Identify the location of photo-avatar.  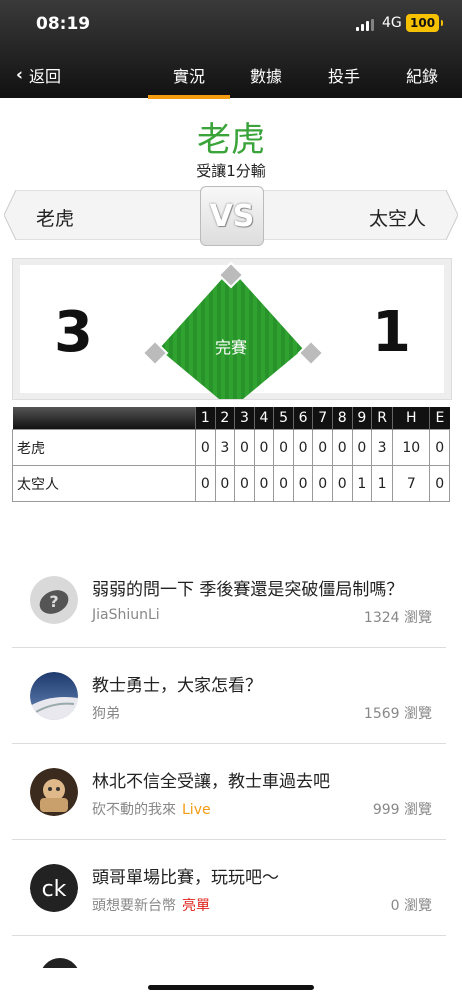
(54, 792).